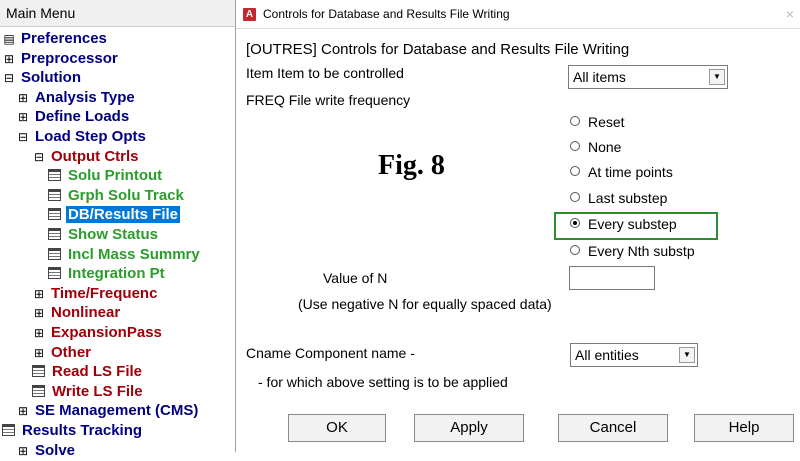  I want to click on freq-radio-option: Every Nth substp, so click(632, 251).